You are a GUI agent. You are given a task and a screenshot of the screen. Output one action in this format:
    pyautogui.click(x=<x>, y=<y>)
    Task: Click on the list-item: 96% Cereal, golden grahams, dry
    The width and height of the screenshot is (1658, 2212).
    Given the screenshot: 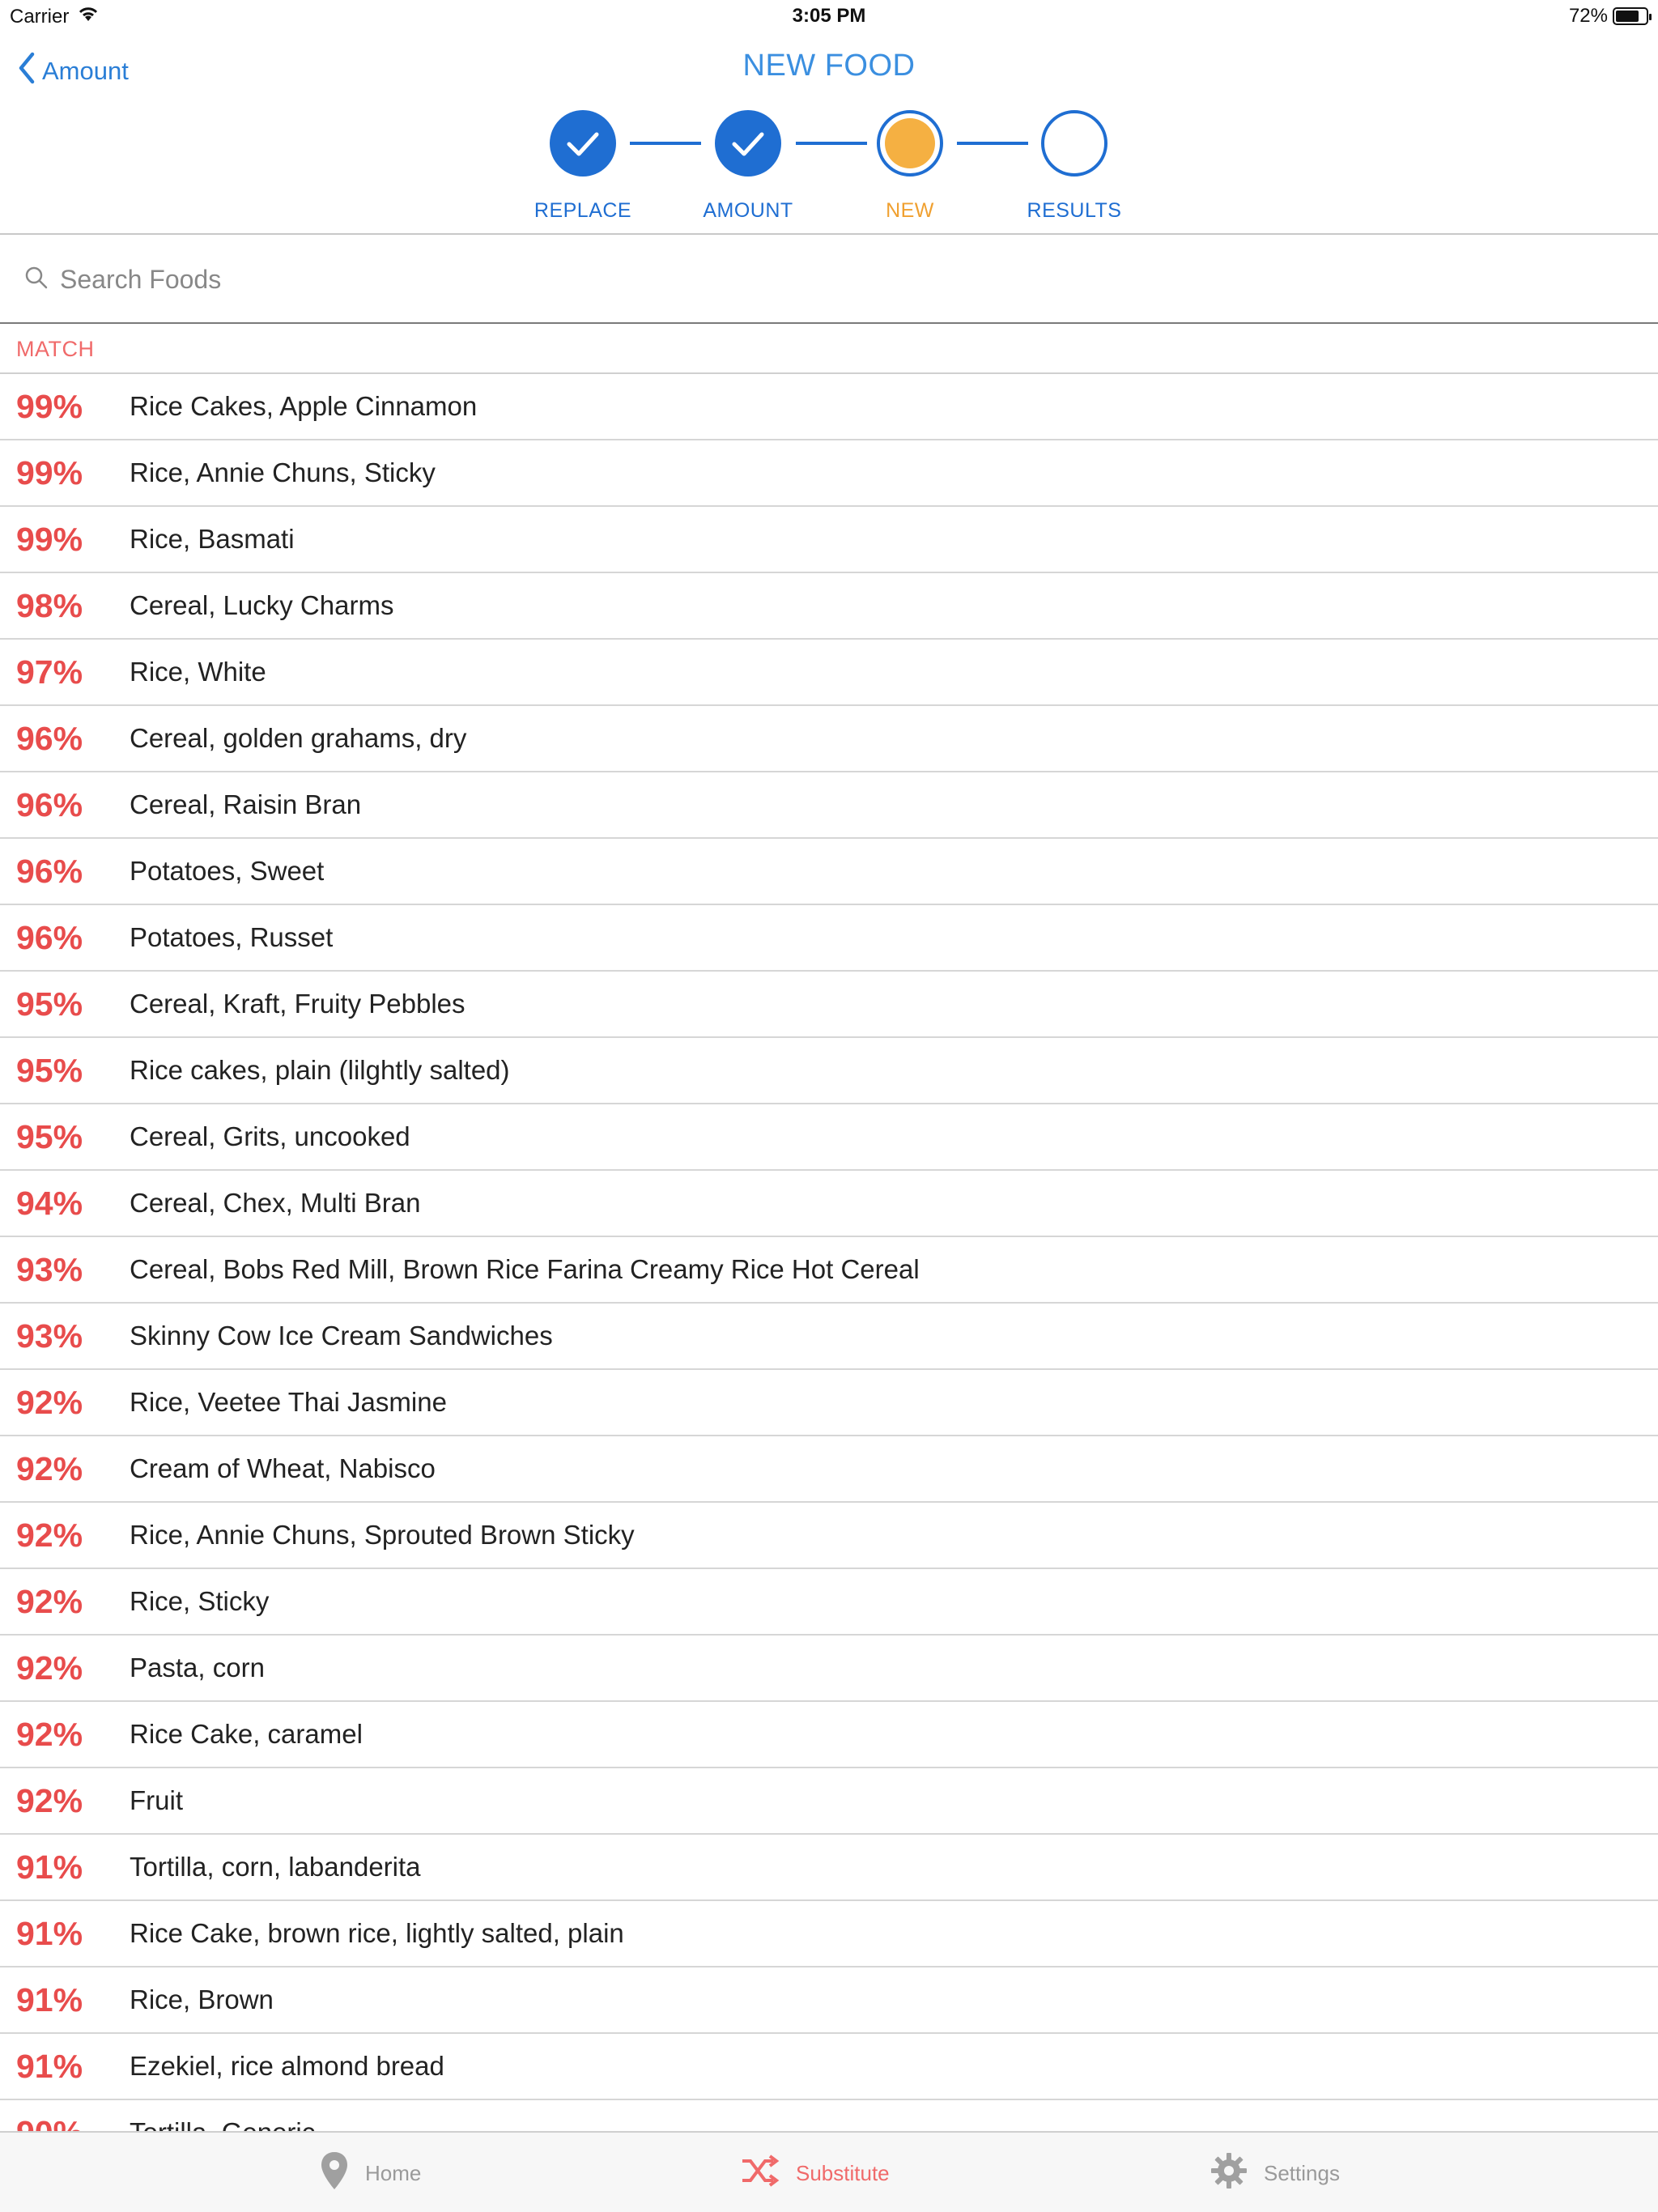 What is the action you would take?
    pyautogui.click(x=829, y=739)
    